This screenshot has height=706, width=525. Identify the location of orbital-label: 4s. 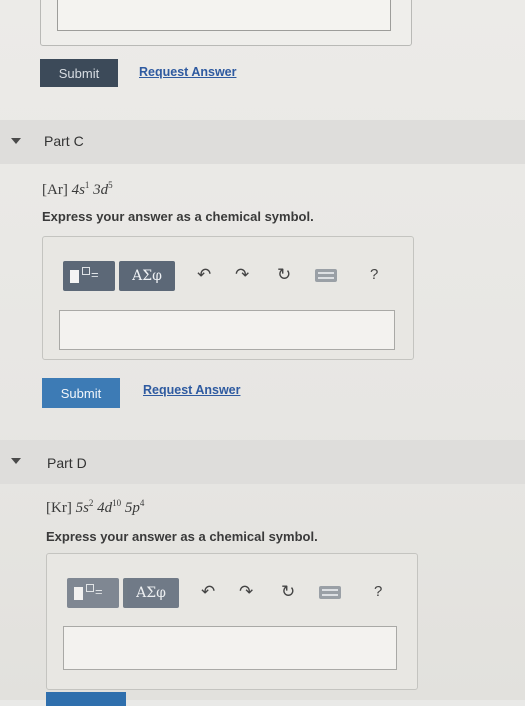
(78, 190).